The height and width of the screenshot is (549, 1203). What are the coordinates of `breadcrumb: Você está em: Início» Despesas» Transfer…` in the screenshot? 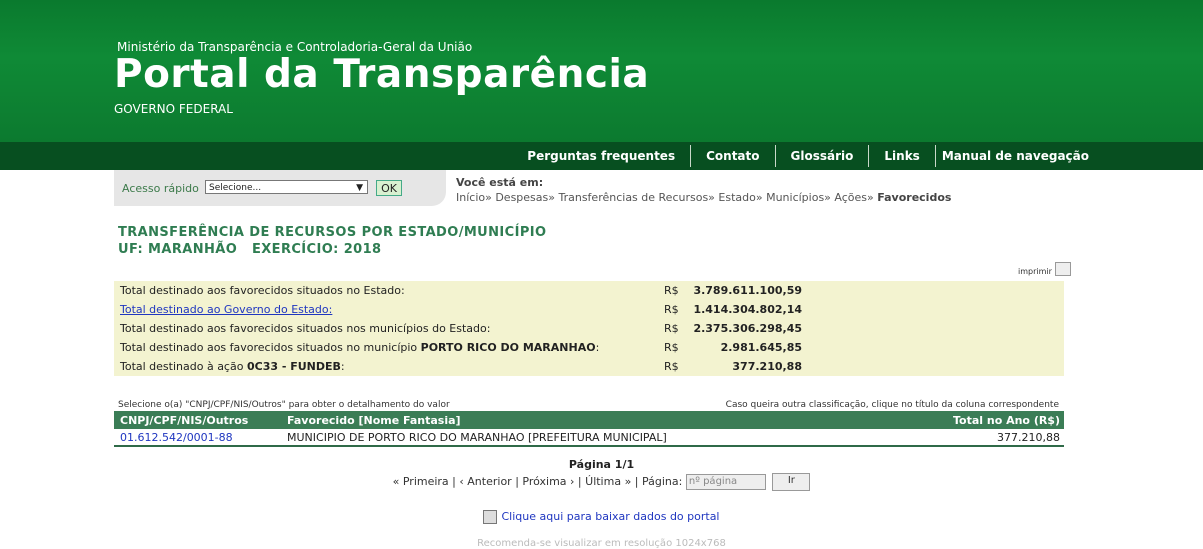 It's located at (703, 190).